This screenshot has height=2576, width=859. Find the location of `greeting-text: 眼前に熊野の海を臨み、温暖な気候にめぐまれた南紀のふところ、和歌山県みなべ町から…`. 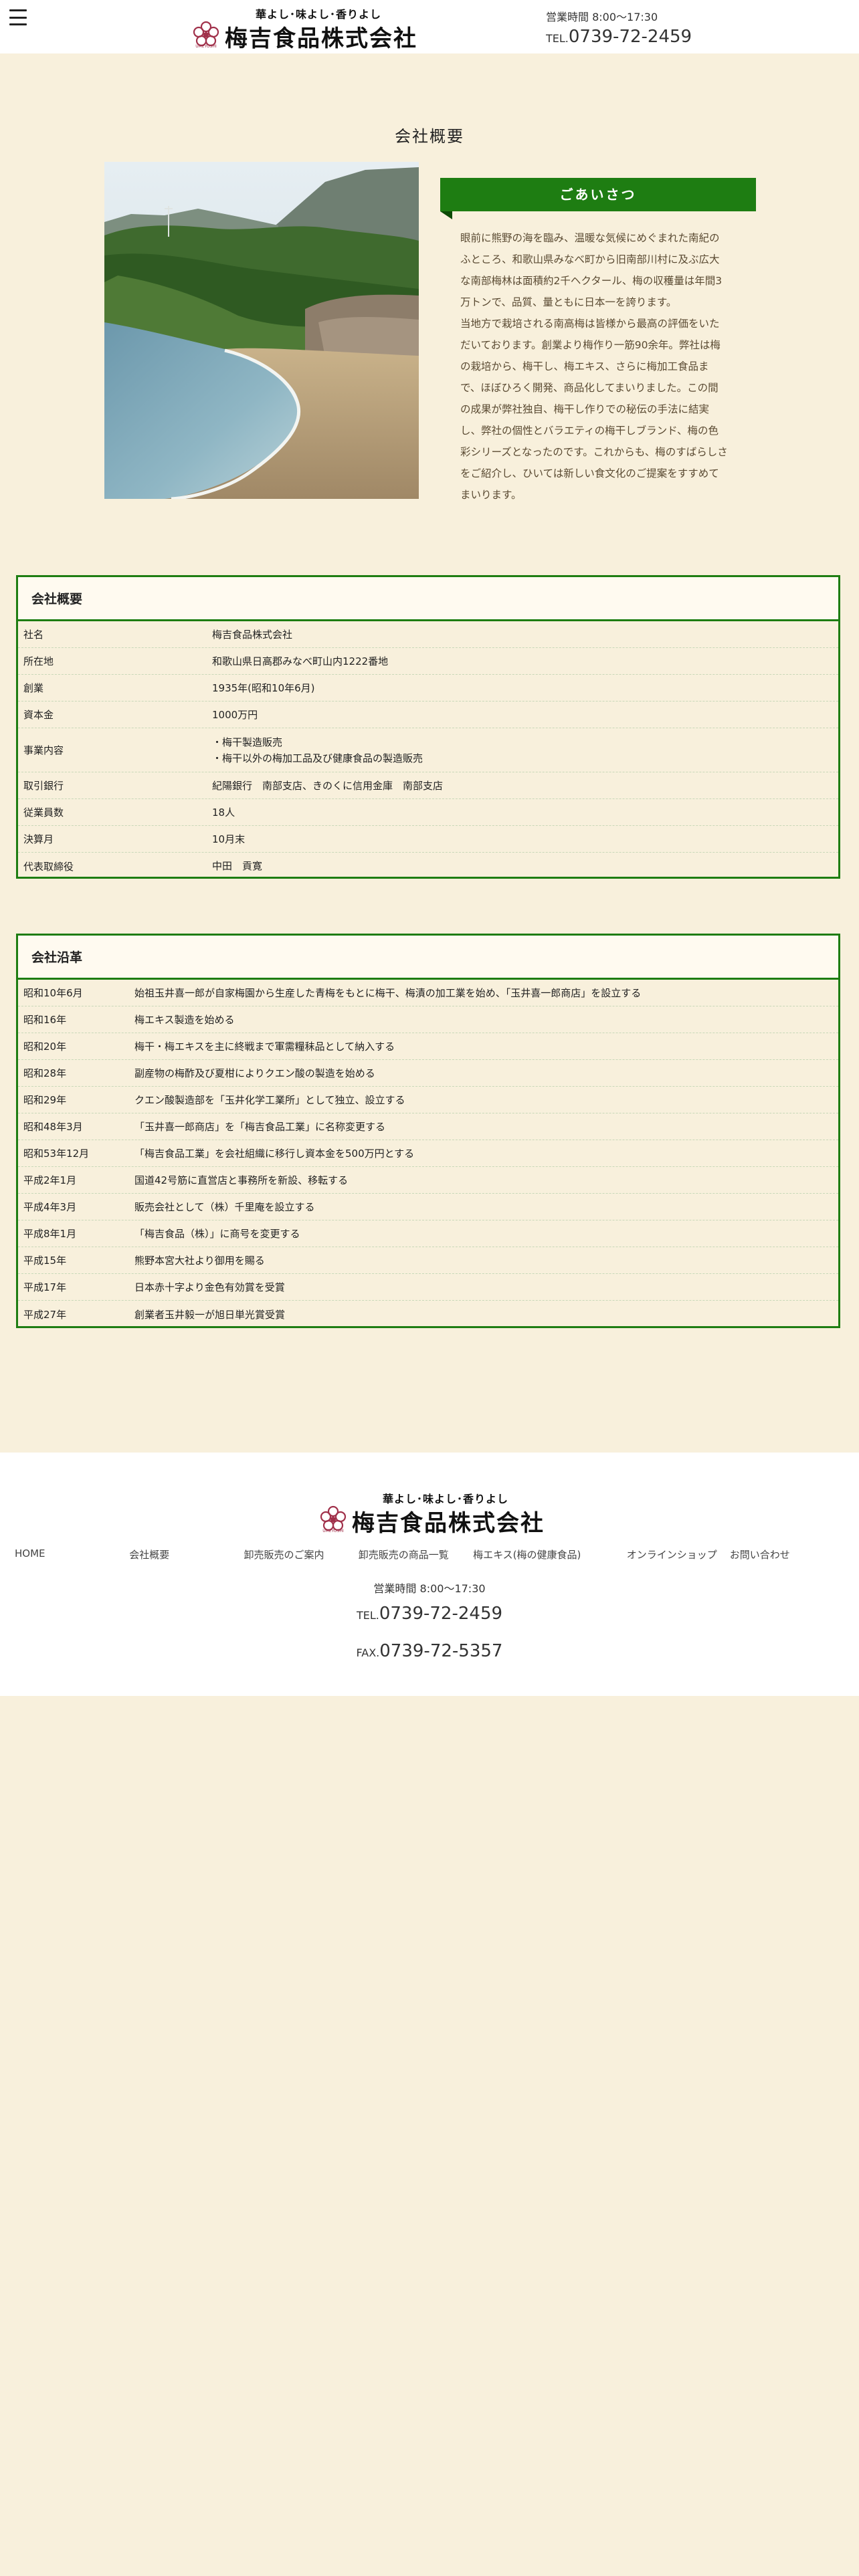

greeting-text: 眼前に熊野の海を臨み、温暖な気候にめぐまれた南紀のふところ、和歌山県みなべ町から… is located at coordinates (594, 366).